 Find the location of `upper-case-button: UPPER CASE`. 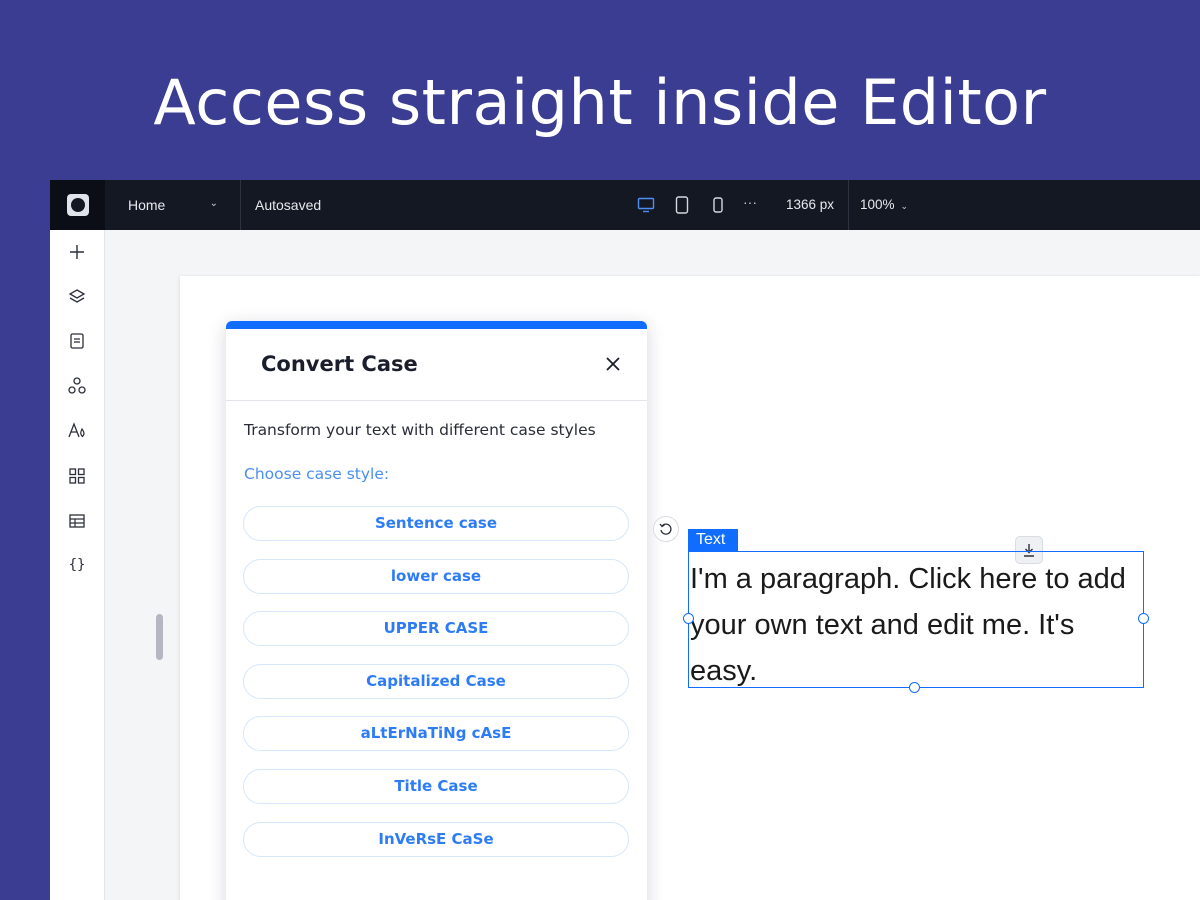

upper-case-button: UPPER CASE is located at coordinates (436, 629).